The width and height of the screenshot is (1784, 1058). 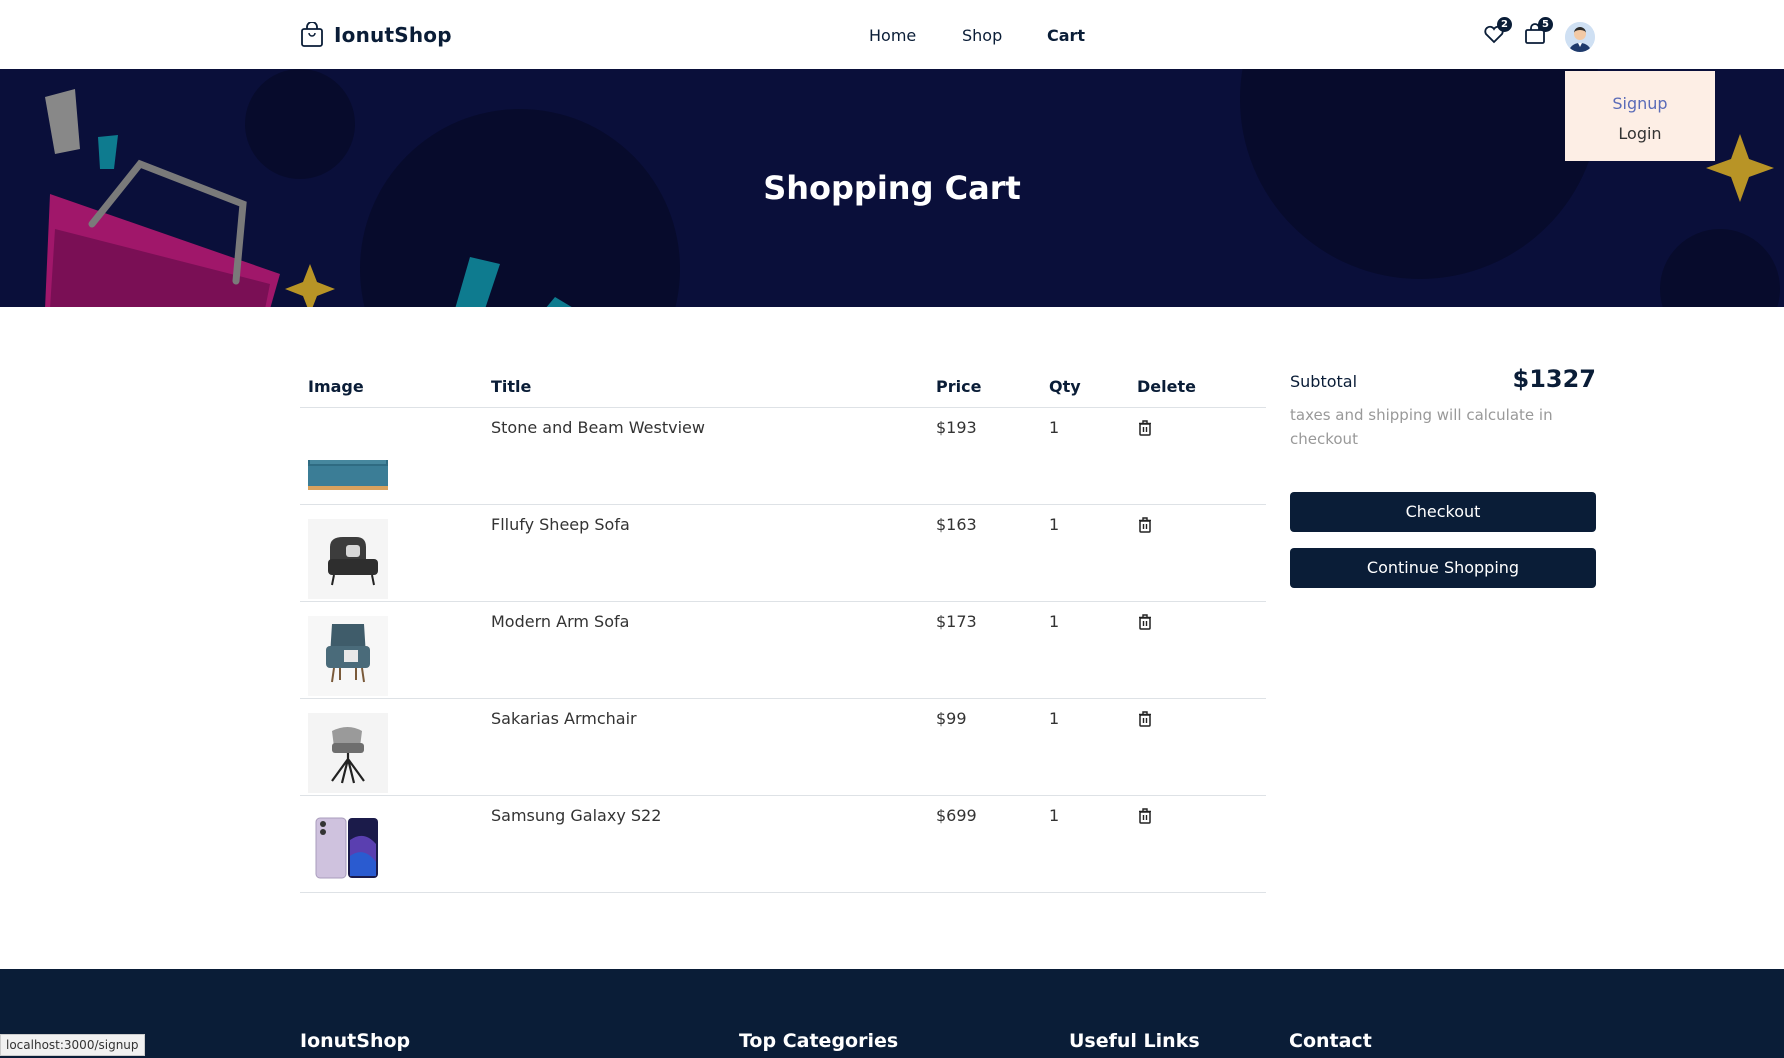 I want to click on table-row: Modern Arm Sofa $173 1, so click(x=783, y=650).